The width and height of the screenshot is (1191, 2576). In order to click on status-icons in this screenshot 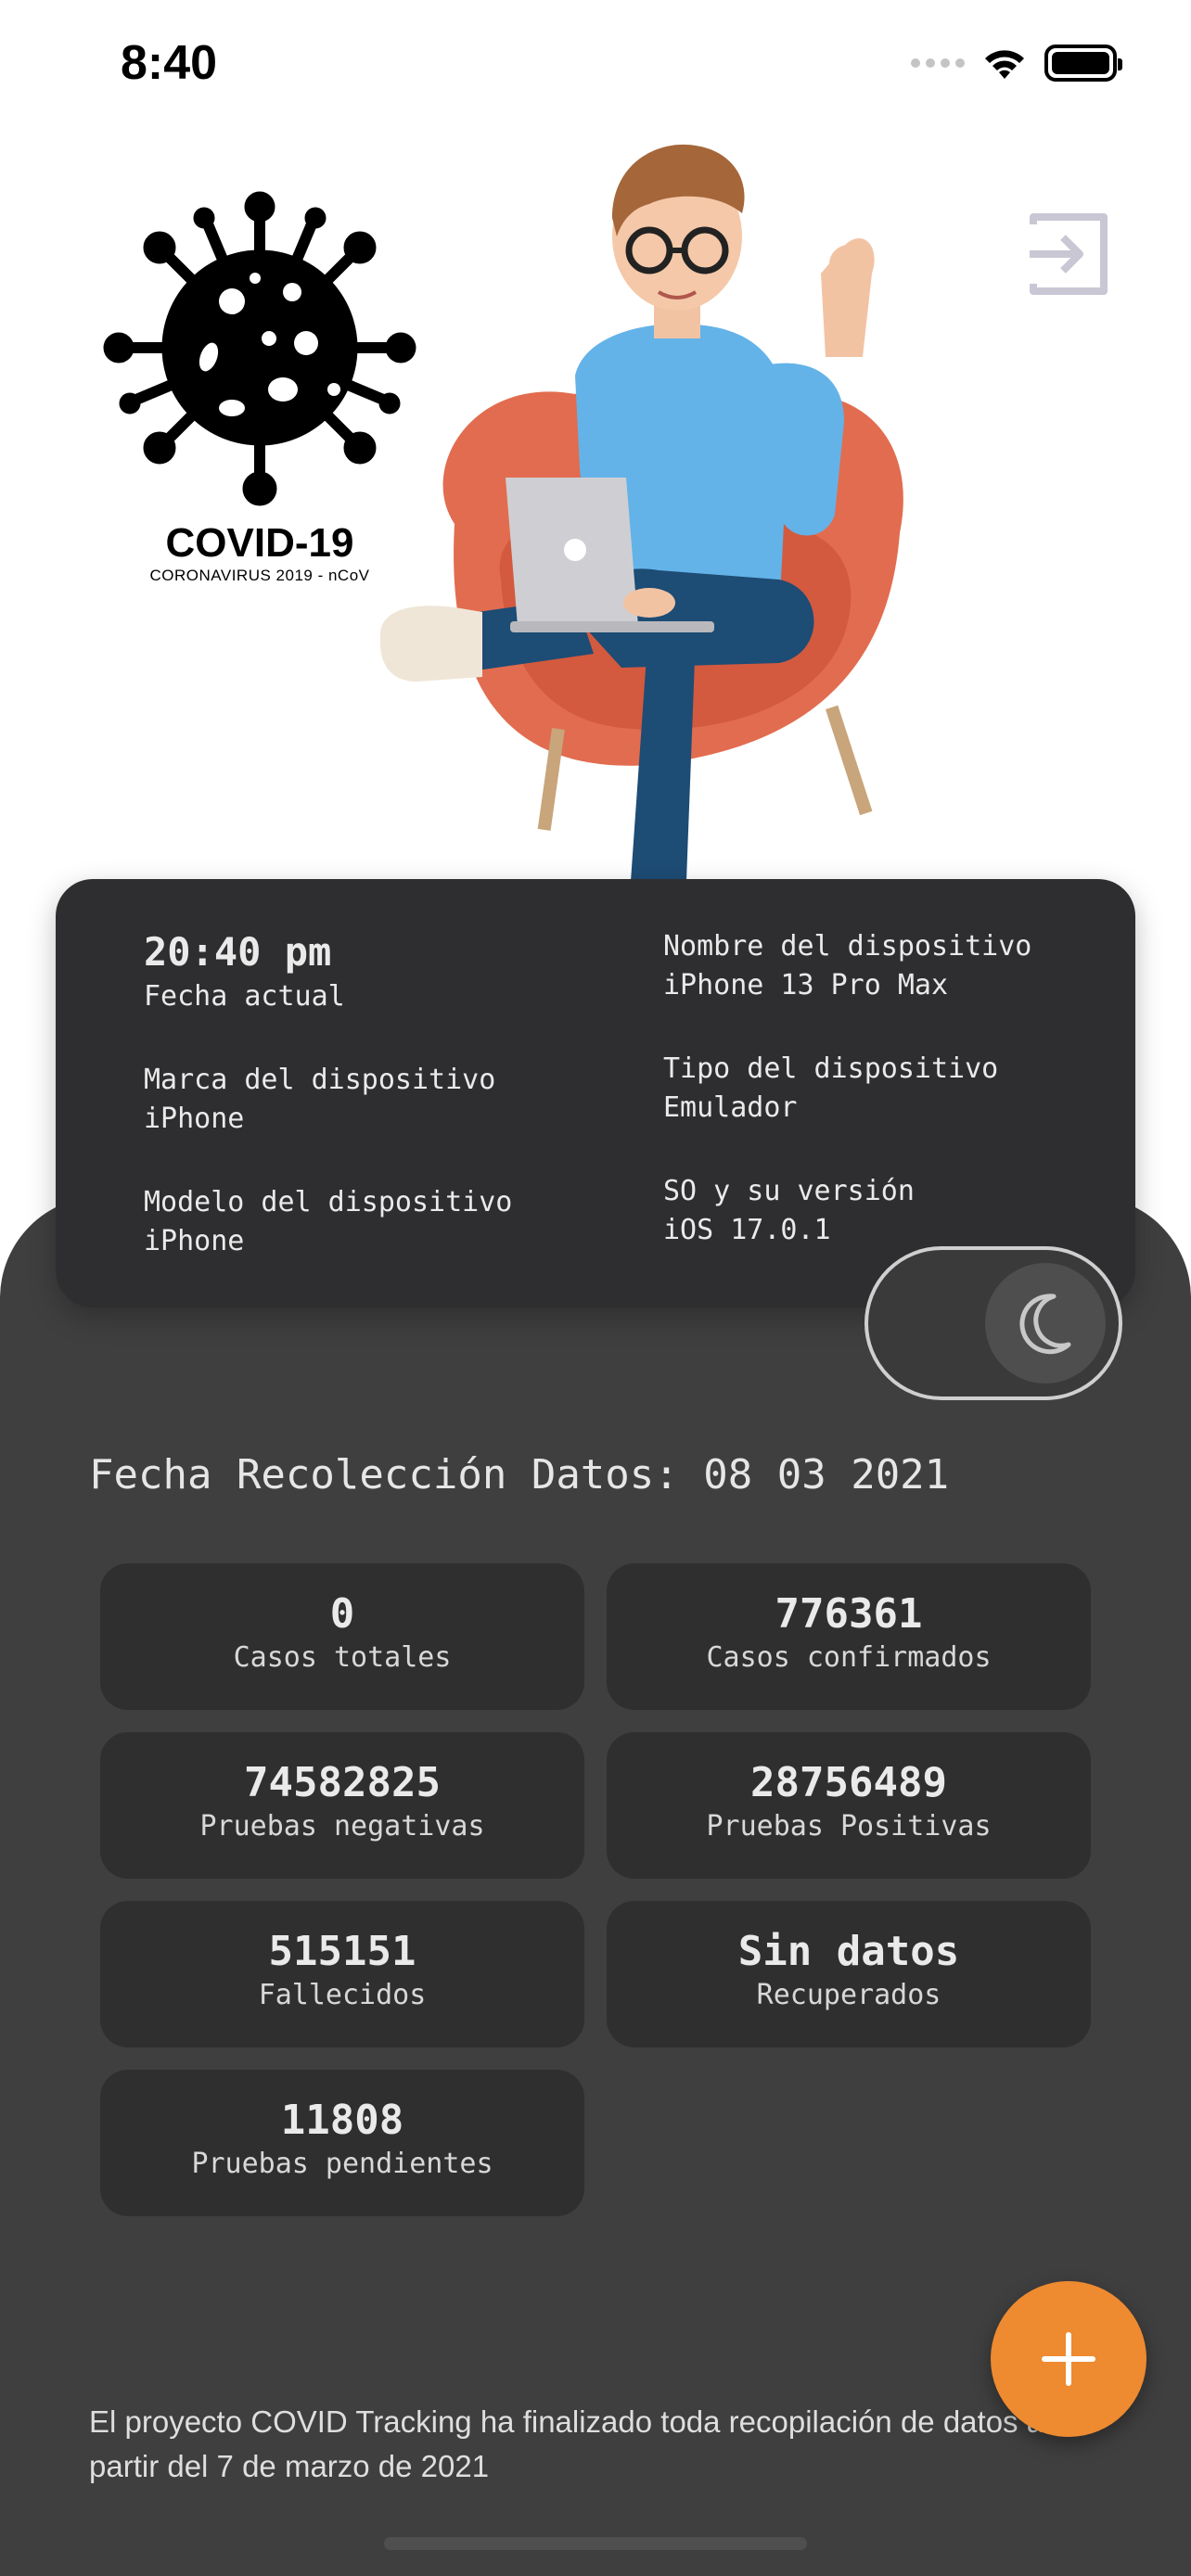, I will do `click(1016, 64)`.